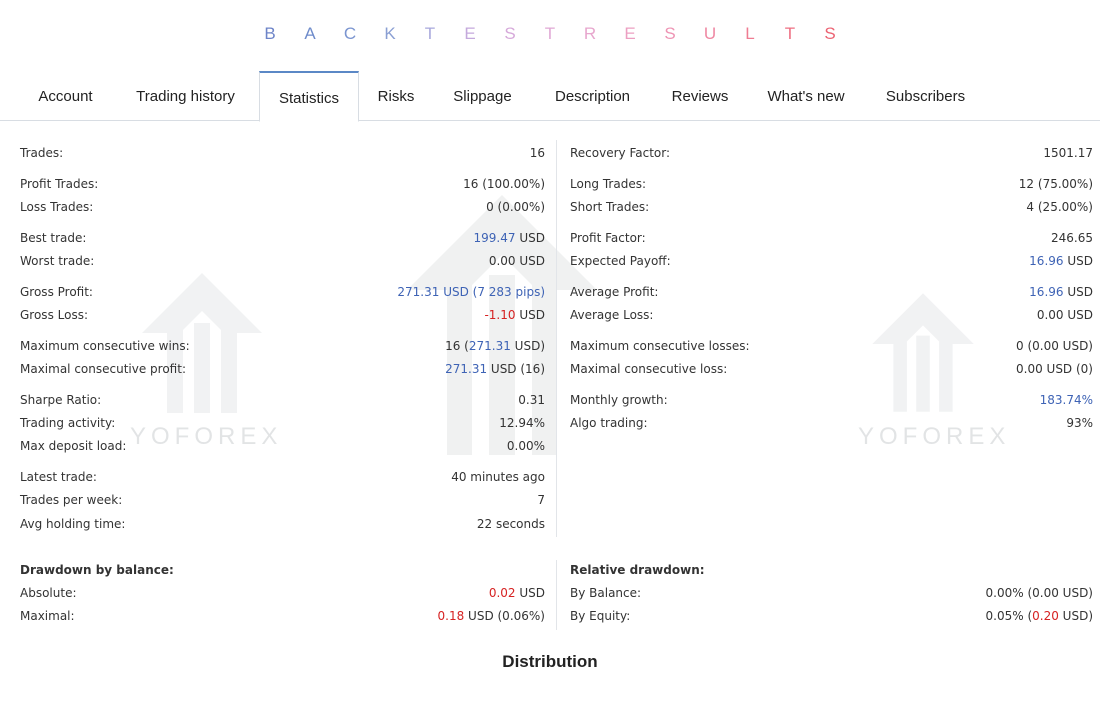  Describe the element at coordinates (1056, 184) in the screenshot. I see `stat-value: 12 (75.00%)` at that location.